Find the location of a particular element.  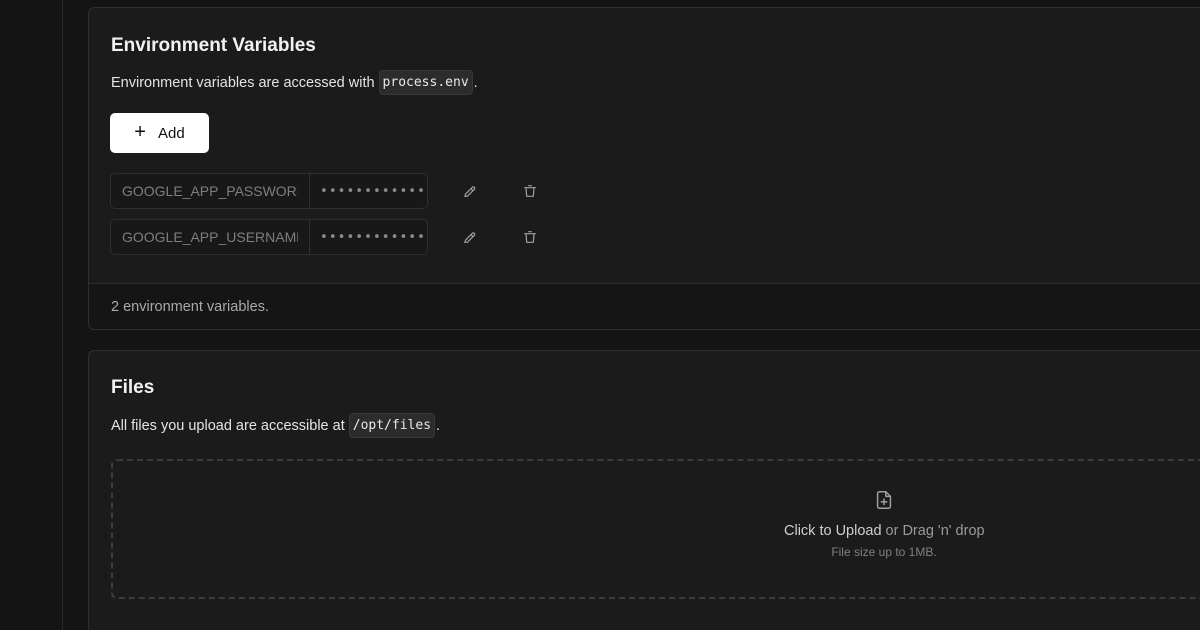

left-rail is located at coordinates (31, 315).